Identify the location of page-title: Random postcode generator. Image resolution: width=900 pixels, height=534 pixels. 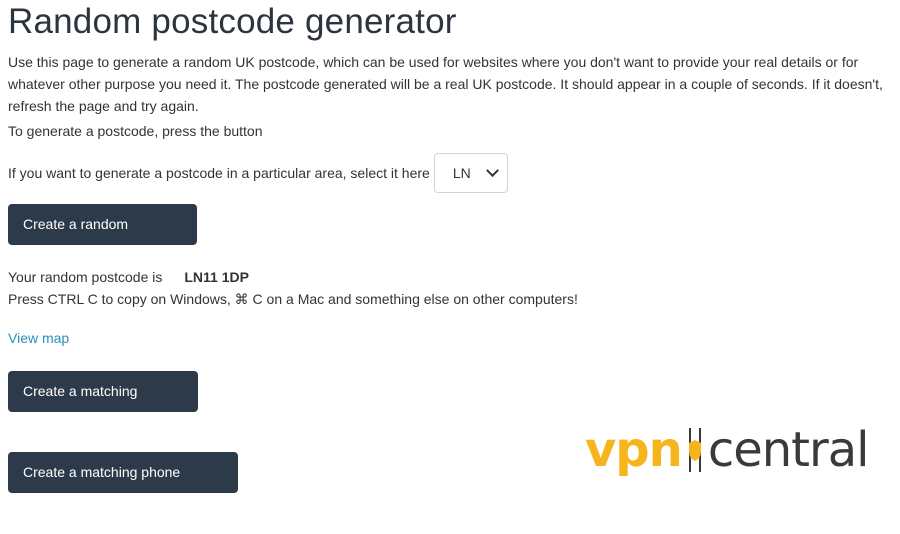
(232, 21).